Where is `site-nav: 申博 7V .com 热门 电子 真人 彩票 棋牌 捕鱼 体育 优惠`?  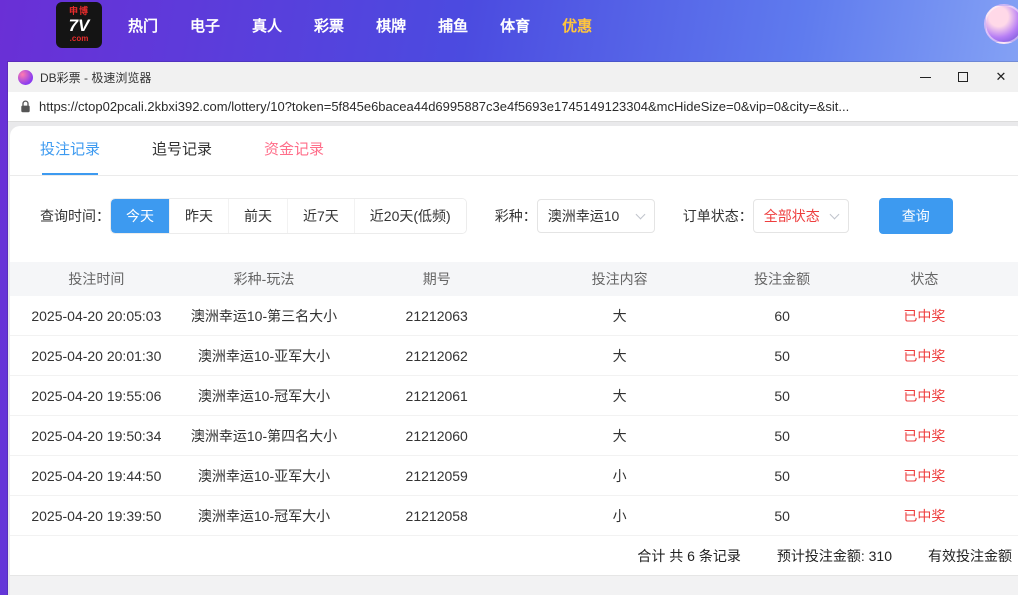
site-nav: 申博 7V .com 热门 电子 真人 彩票 棋牌 捕鱼 体育 优惠 is located at coordinates (509, 25).